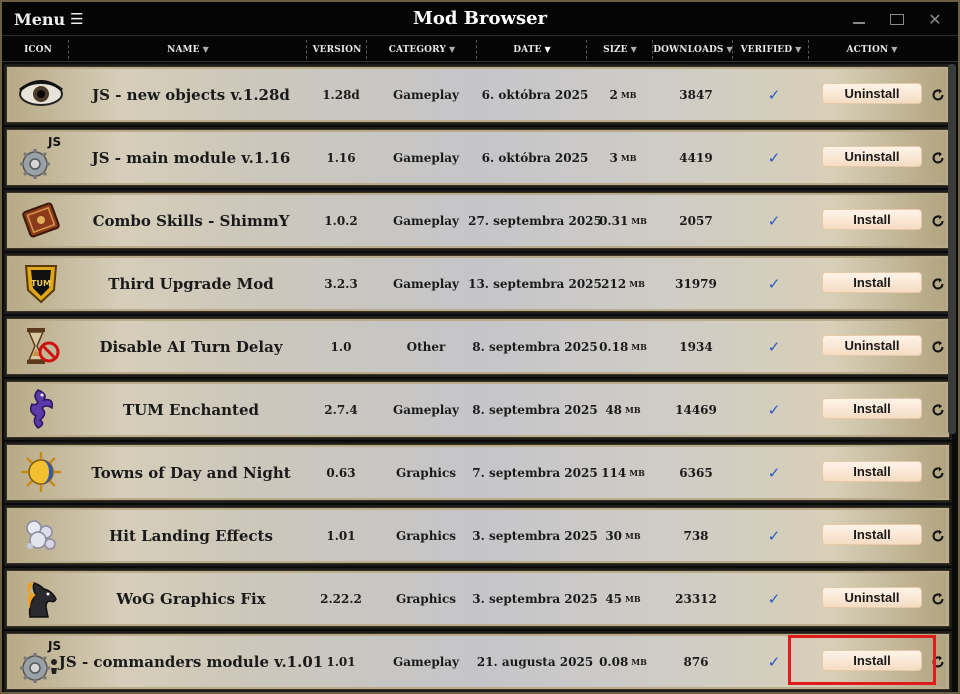 The width and height of the screenshot is (960, 694). What do you see at coordinates (535, 661) in the screenshot?
I see `mod-date: 21. augusta 2025` at bounding box center [535, 661].